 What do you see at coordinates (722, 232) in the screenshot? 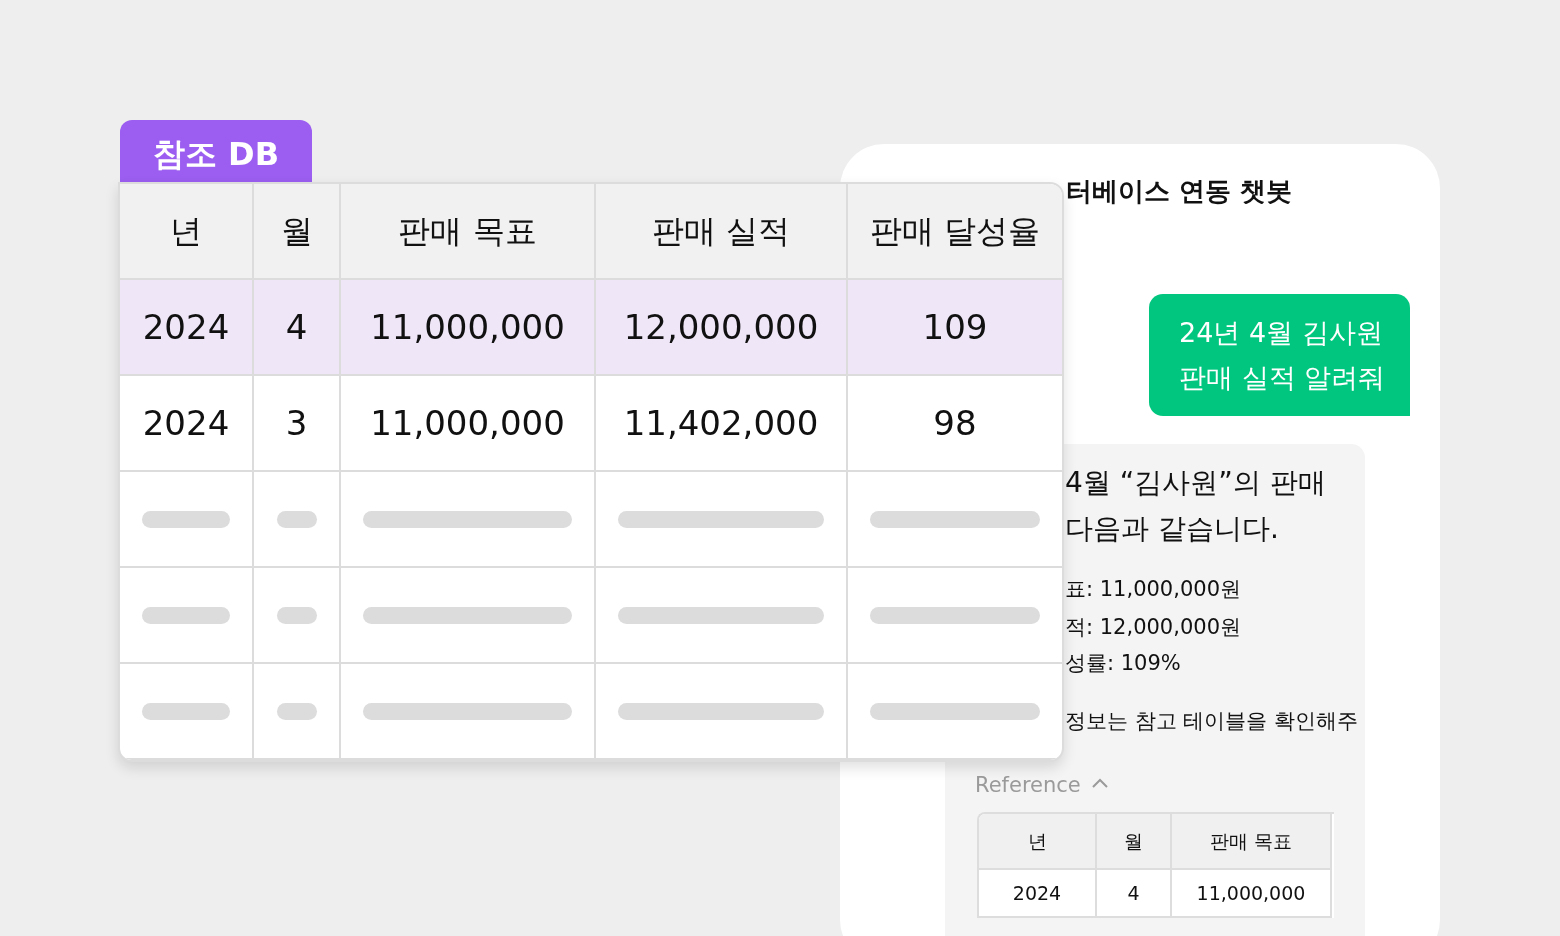
I see `column-header: 판매 실적` at bounding box center [722, 232].